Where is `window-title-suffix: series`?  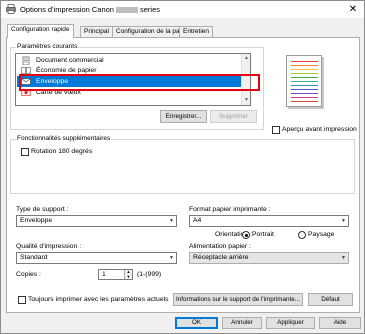
window-title-suffix: series is located at coordinates (149, 9).